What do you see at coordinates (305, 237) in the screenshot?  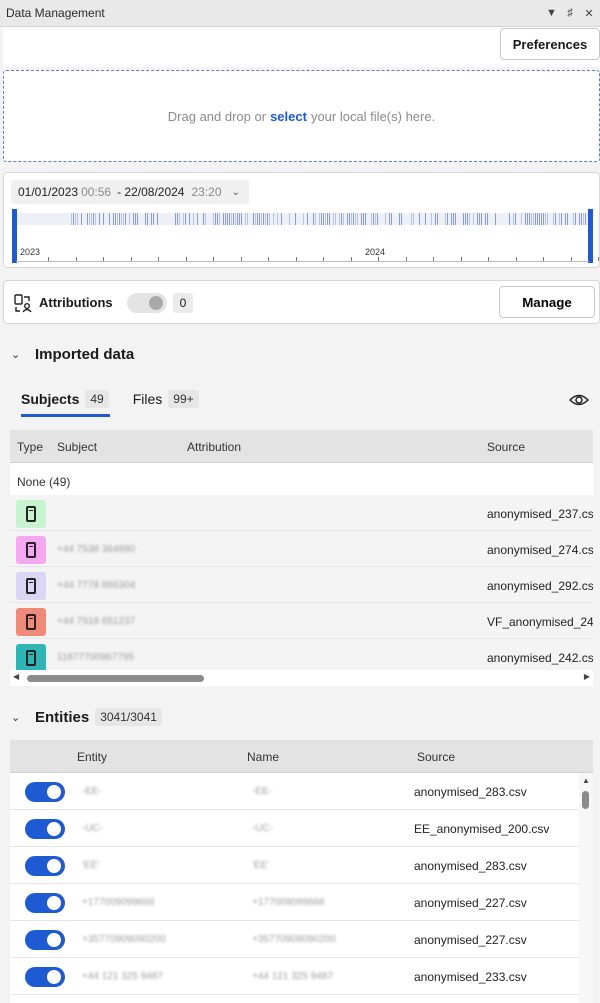 I see `timeline-track: 2023 2024` at bounding box center [305, 237].